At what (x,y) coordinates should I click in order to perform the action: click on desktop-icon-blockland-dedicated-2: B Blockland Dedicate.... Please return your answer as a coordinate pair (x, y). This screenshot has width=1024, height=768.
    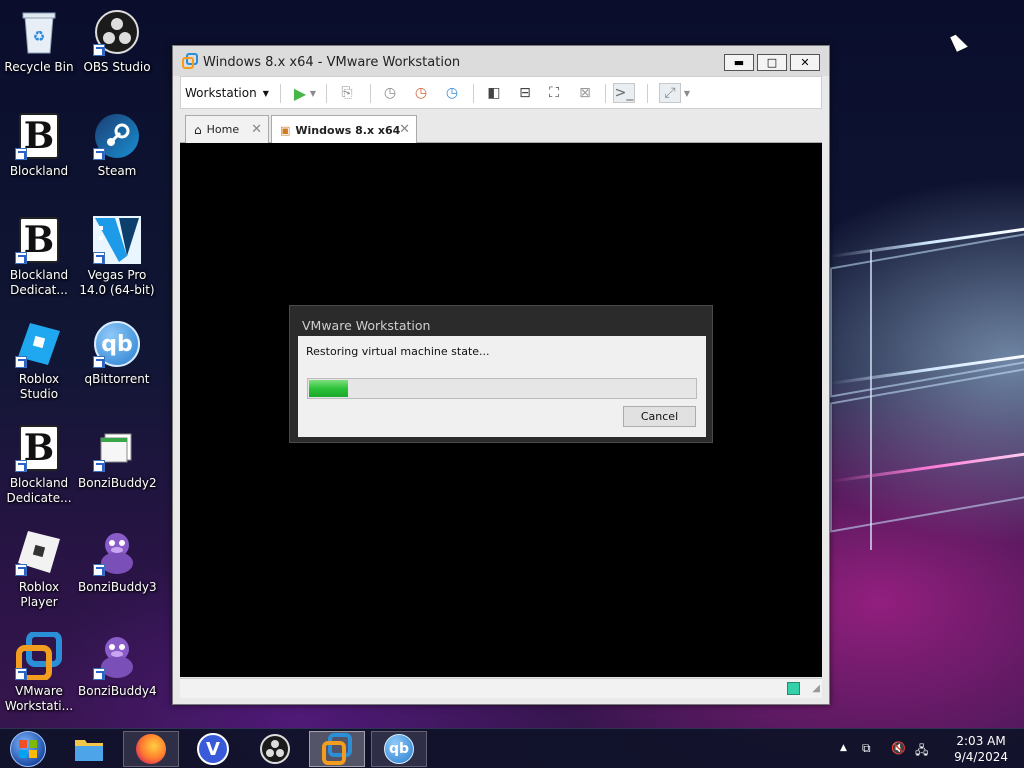
    Looking at the image, I should click on (39, 465).